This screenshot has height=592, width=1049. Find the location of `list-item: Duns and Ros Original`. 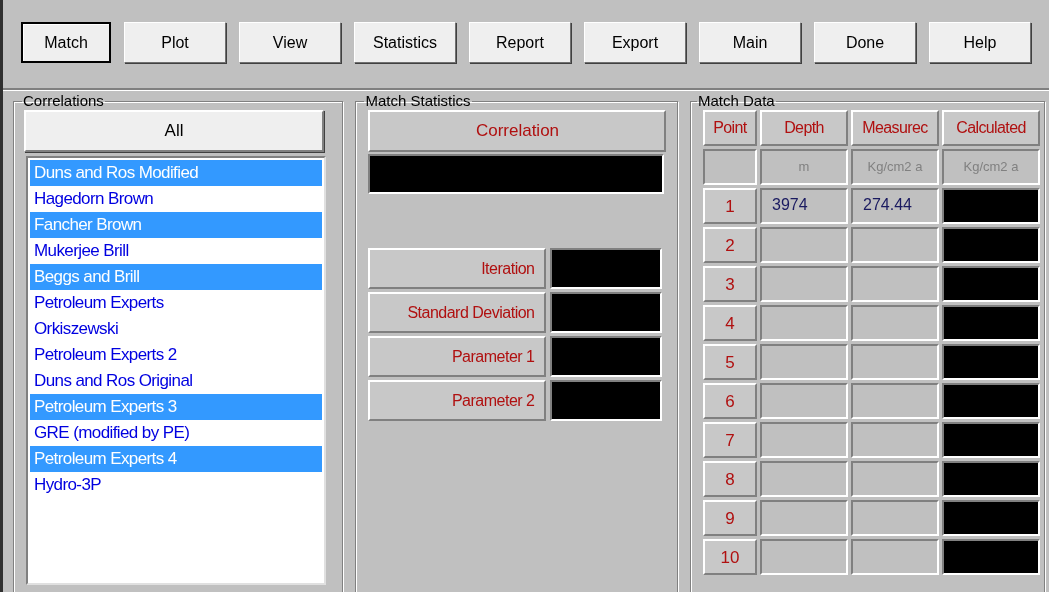

list-item: Duns and Ros Original is located at coordinates (176, 381).